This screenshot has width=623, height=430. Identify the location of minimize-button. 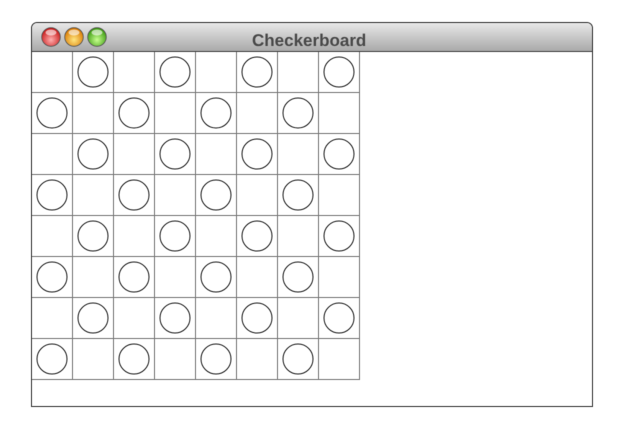
(74, 37).